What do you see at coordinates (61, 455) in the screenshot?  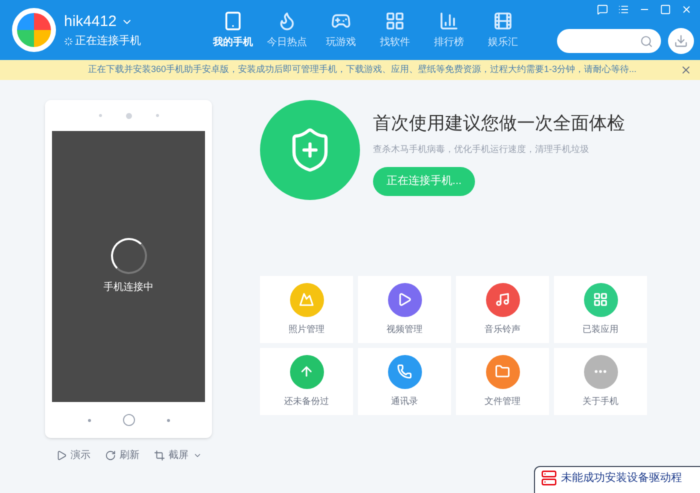 I see `play-icon` at bounding box center [61, 455].